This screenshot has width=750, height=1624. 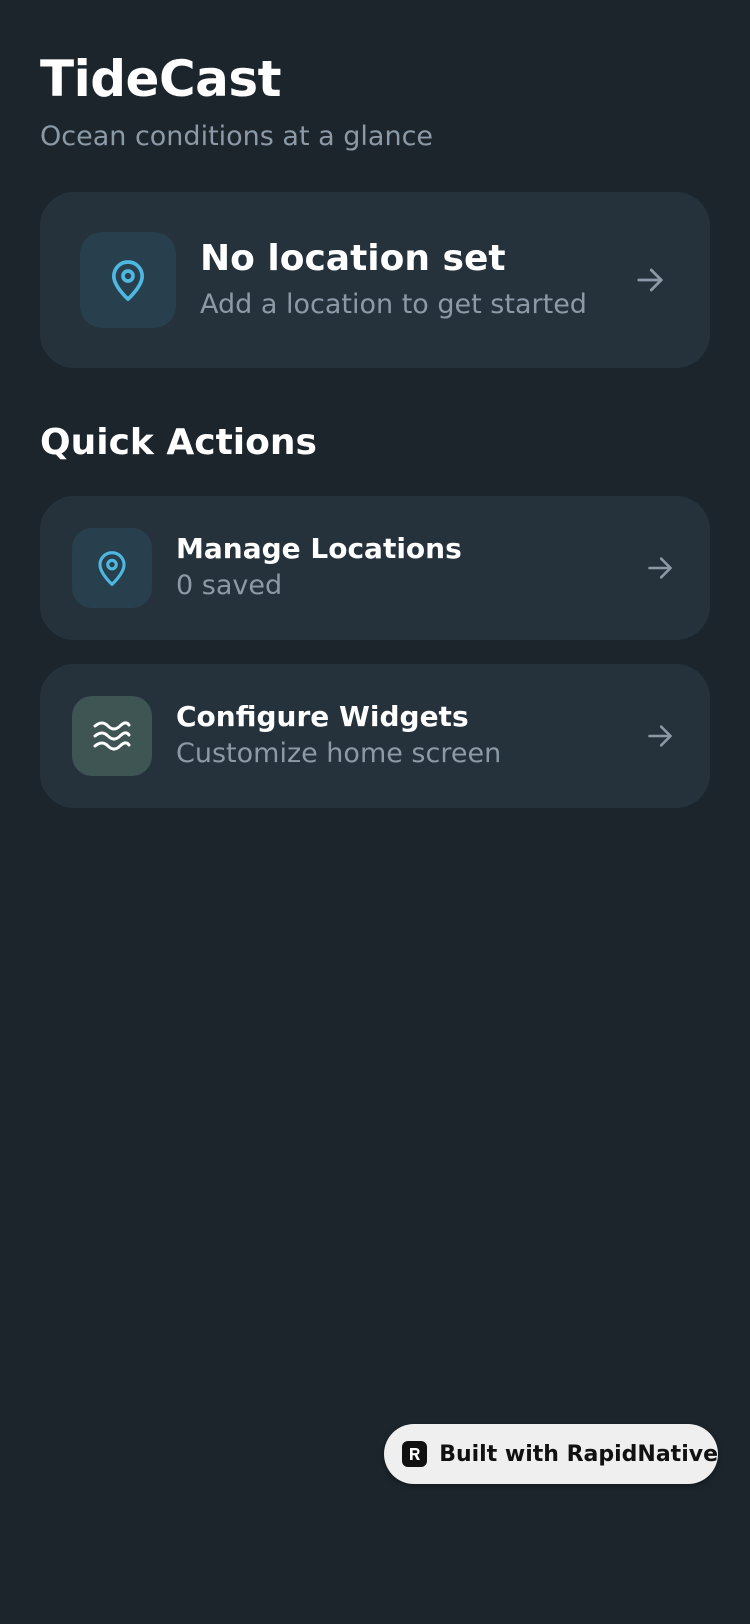 I want to click on built-with-badge: Built with RapidNative, so click(x=551, y=1454).